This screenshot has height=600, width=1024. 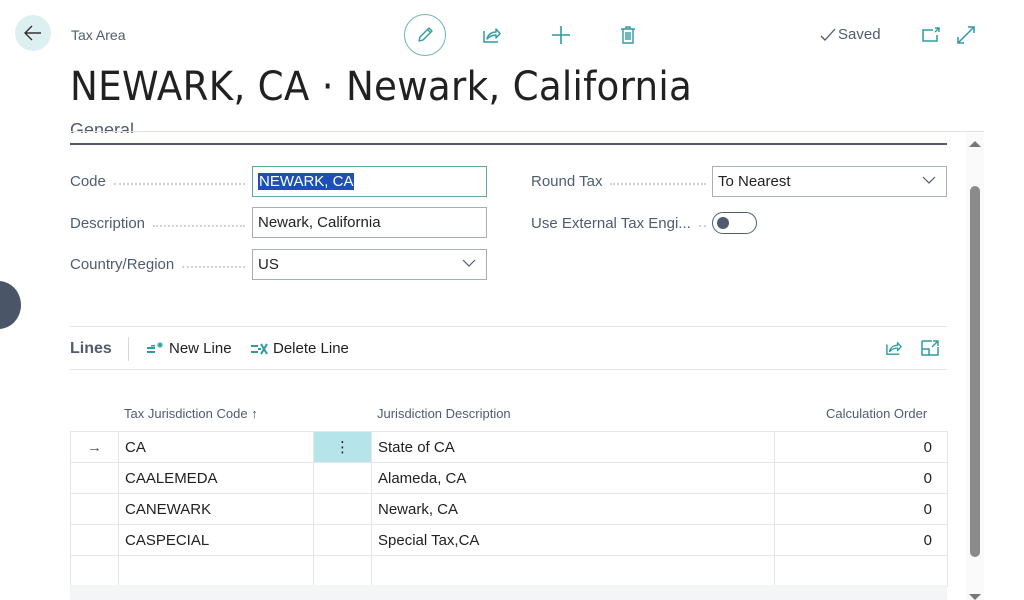 What do you see at coordinates (319, 222) in the screenshot?
I see `description-value: Newark, California` at bounding box center [319, 222].